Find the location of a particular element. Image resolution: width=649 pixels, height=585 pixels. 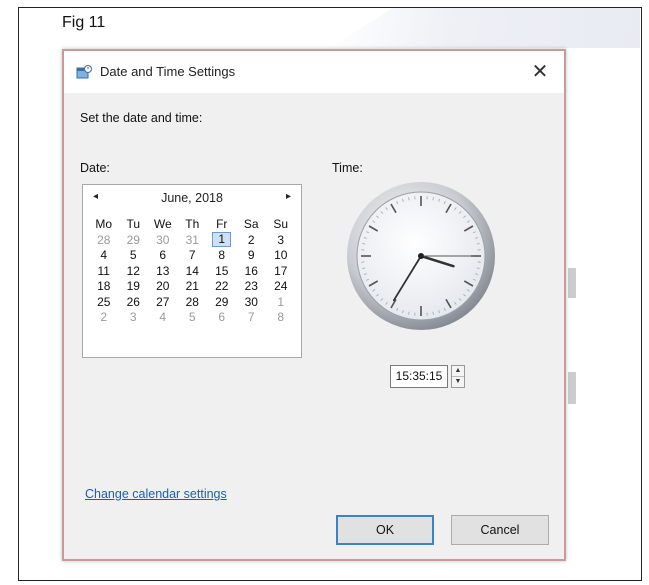

calendar-day: 19 is located at coordinates (134, 287).